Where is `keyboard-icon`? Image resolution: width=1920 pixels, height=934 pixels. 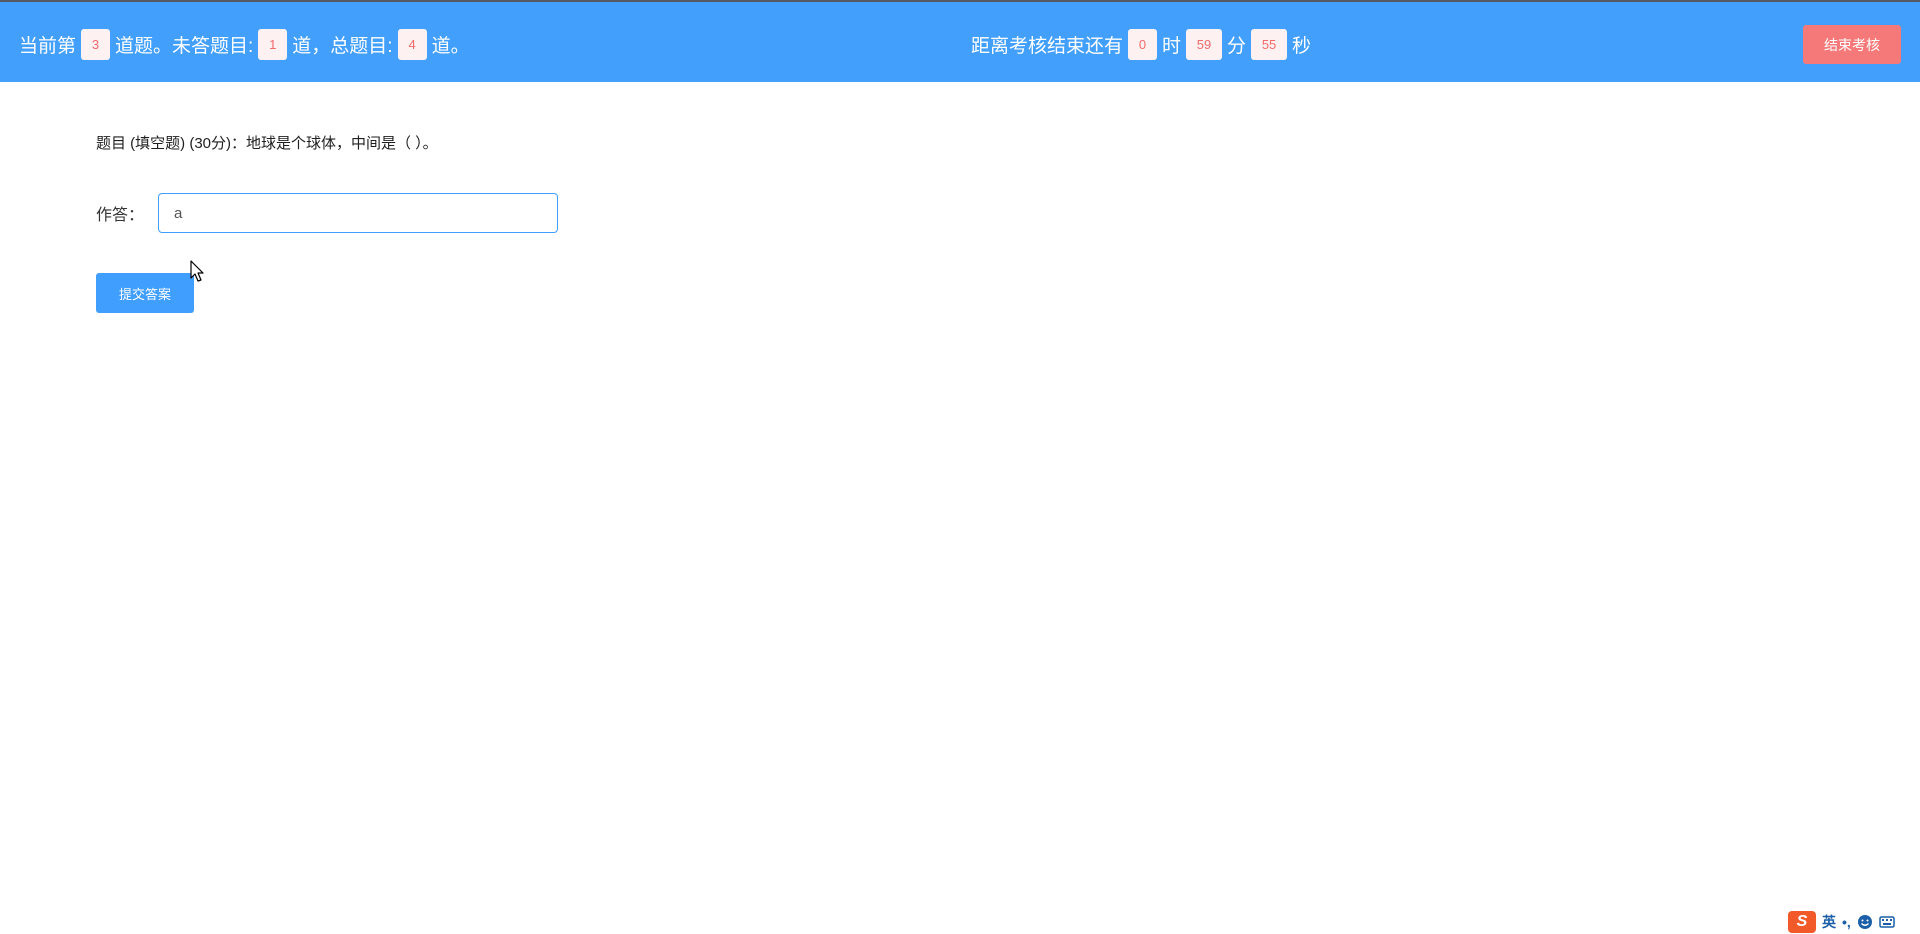
keyboard-icon is located at coordinates (1887, 922).